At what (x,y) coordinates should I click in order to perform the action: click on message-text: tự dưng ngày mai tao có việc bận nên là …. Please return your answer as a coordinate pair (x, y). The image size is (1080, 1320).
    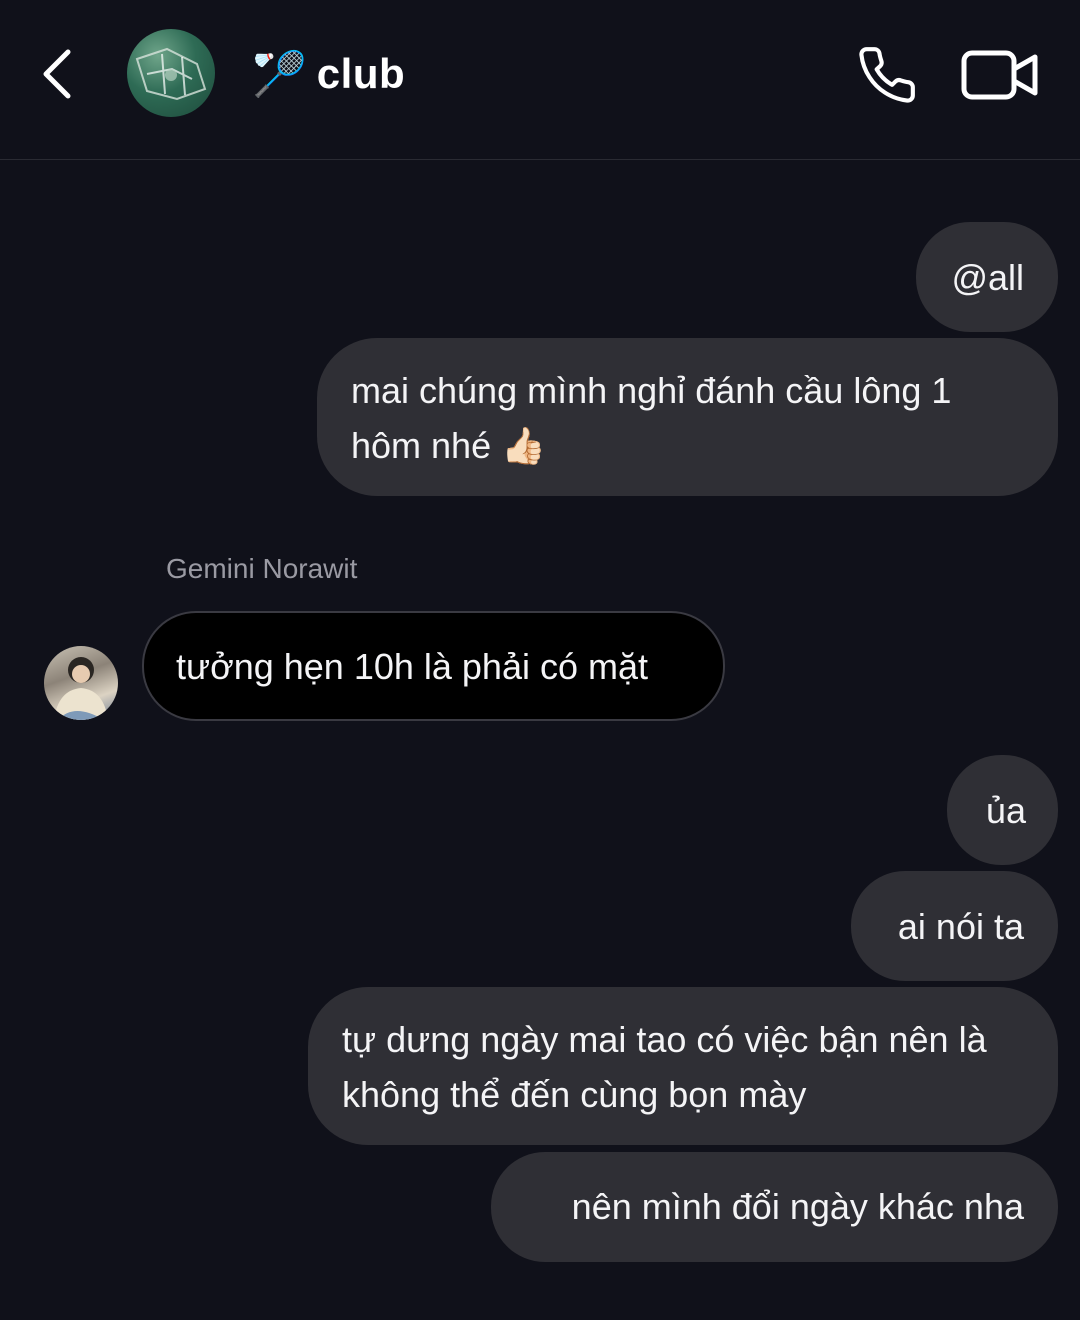
    Looking at the image, I should click on (664, 1067).